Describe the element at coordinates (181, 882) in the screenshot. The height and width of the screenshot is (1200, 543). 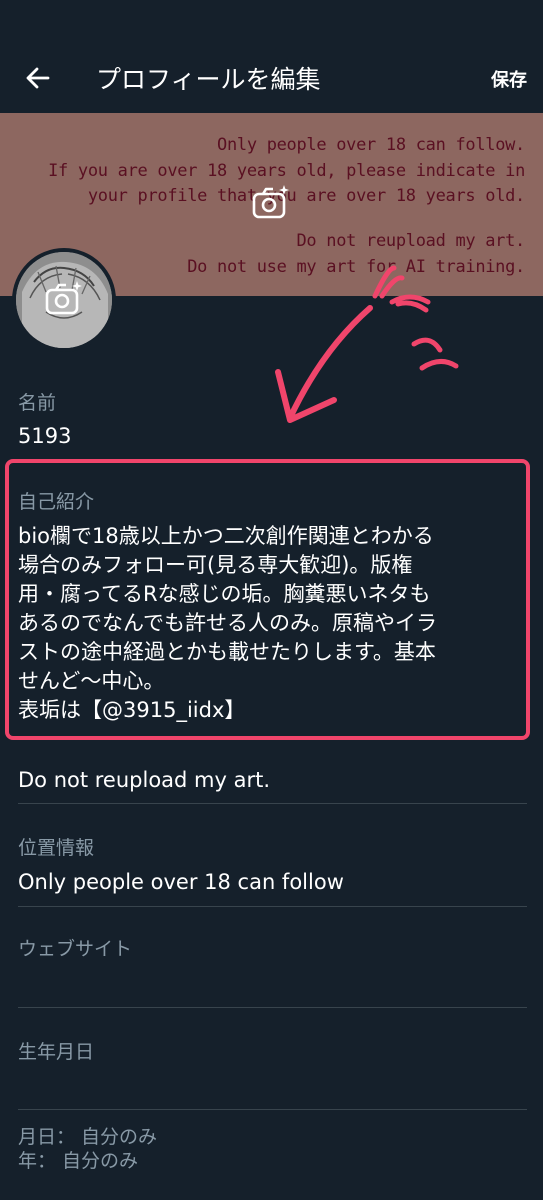
I see `location-input: Only people over 18 can follow` at that location.